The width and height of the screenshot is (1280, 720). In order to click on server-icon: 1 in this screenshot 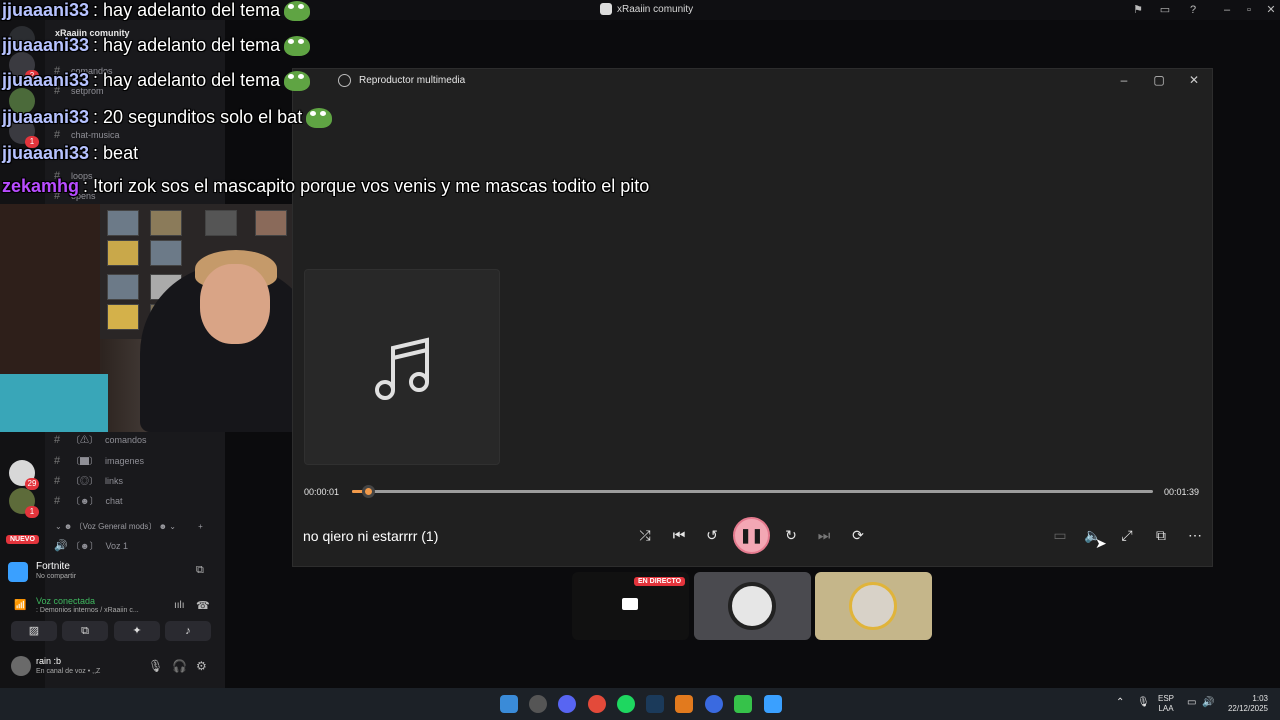, I will do `click(24, 503)`.